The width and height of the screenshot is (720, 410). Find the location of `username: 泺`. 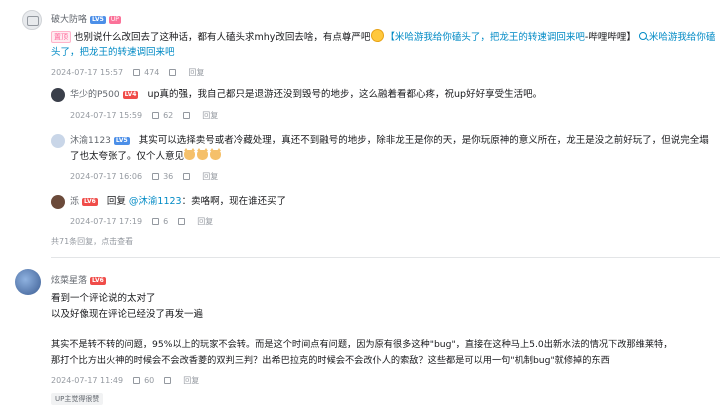

username: 泺 is located at coordinates (74, 202).